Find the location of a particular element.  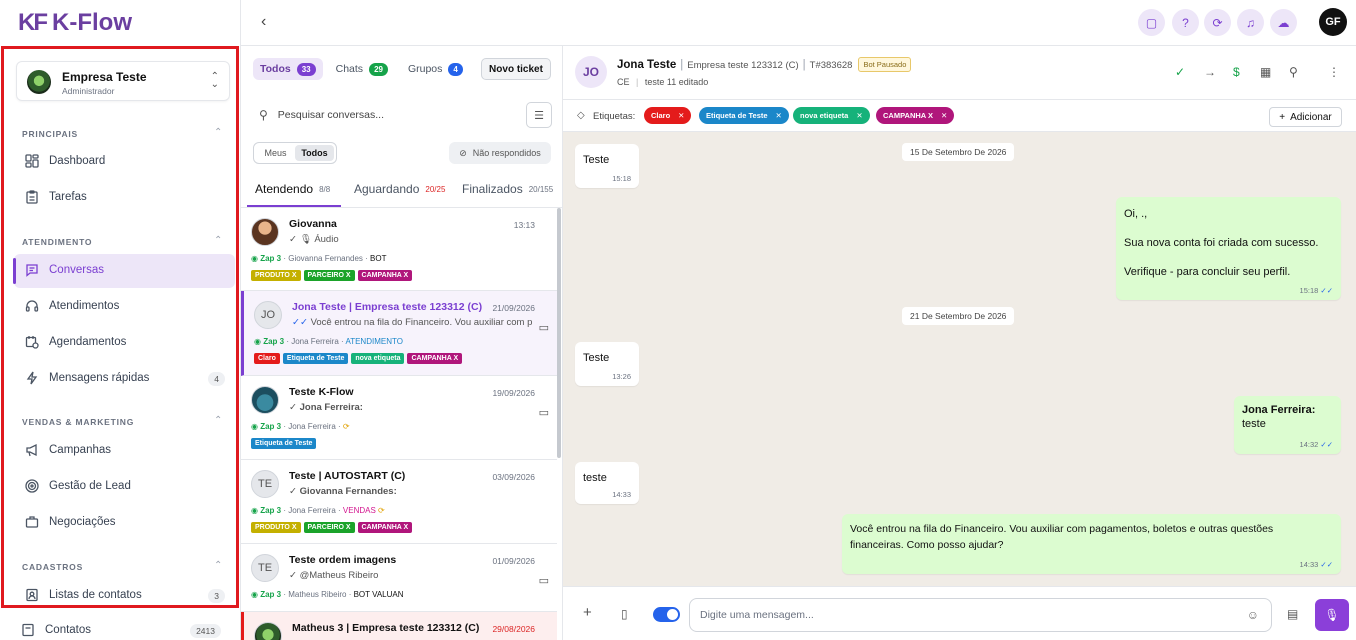

tag: CAMPANHA X is located at coordinates (385, 275).